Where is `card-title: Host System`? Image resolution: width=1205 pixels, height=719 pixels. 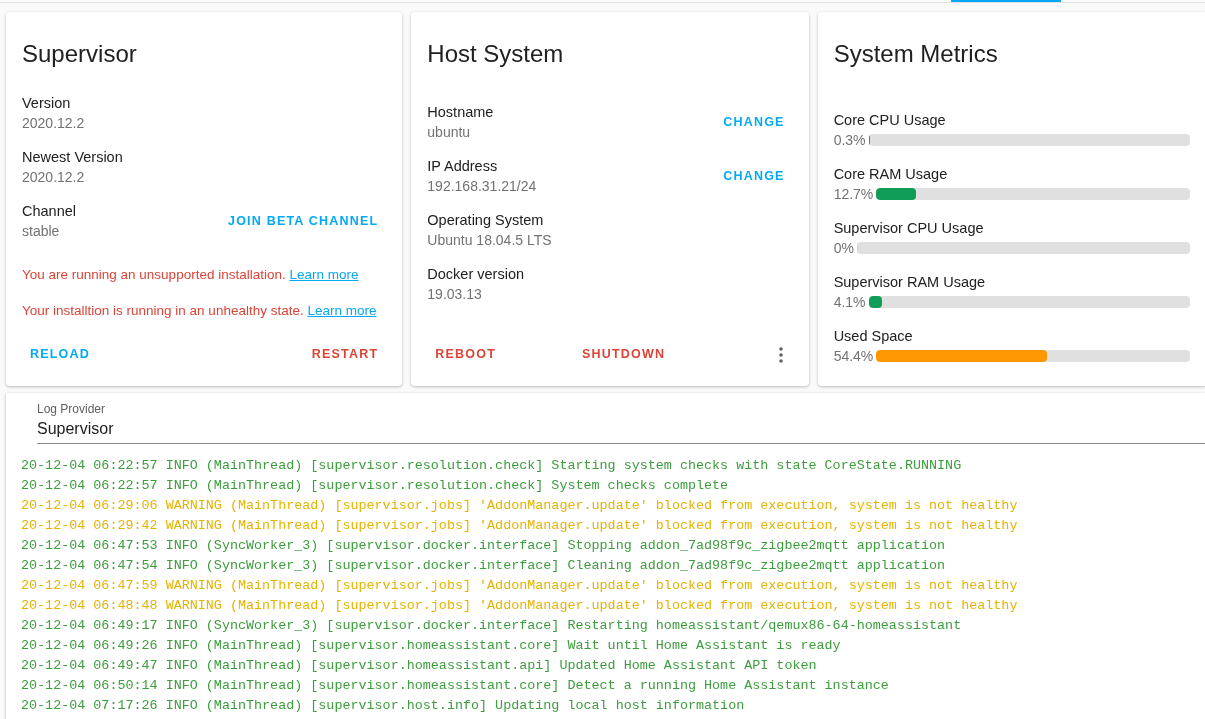
card-title: Host System is located at coordinates (495, 54).